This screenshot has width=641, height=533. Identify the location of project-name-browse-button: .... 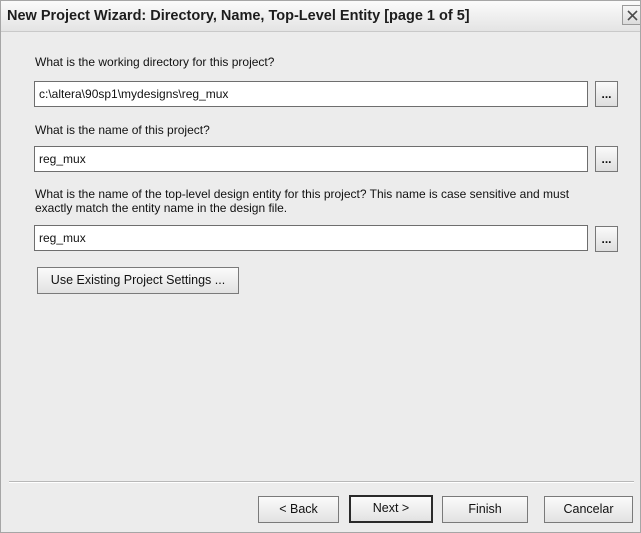
(606, 159).